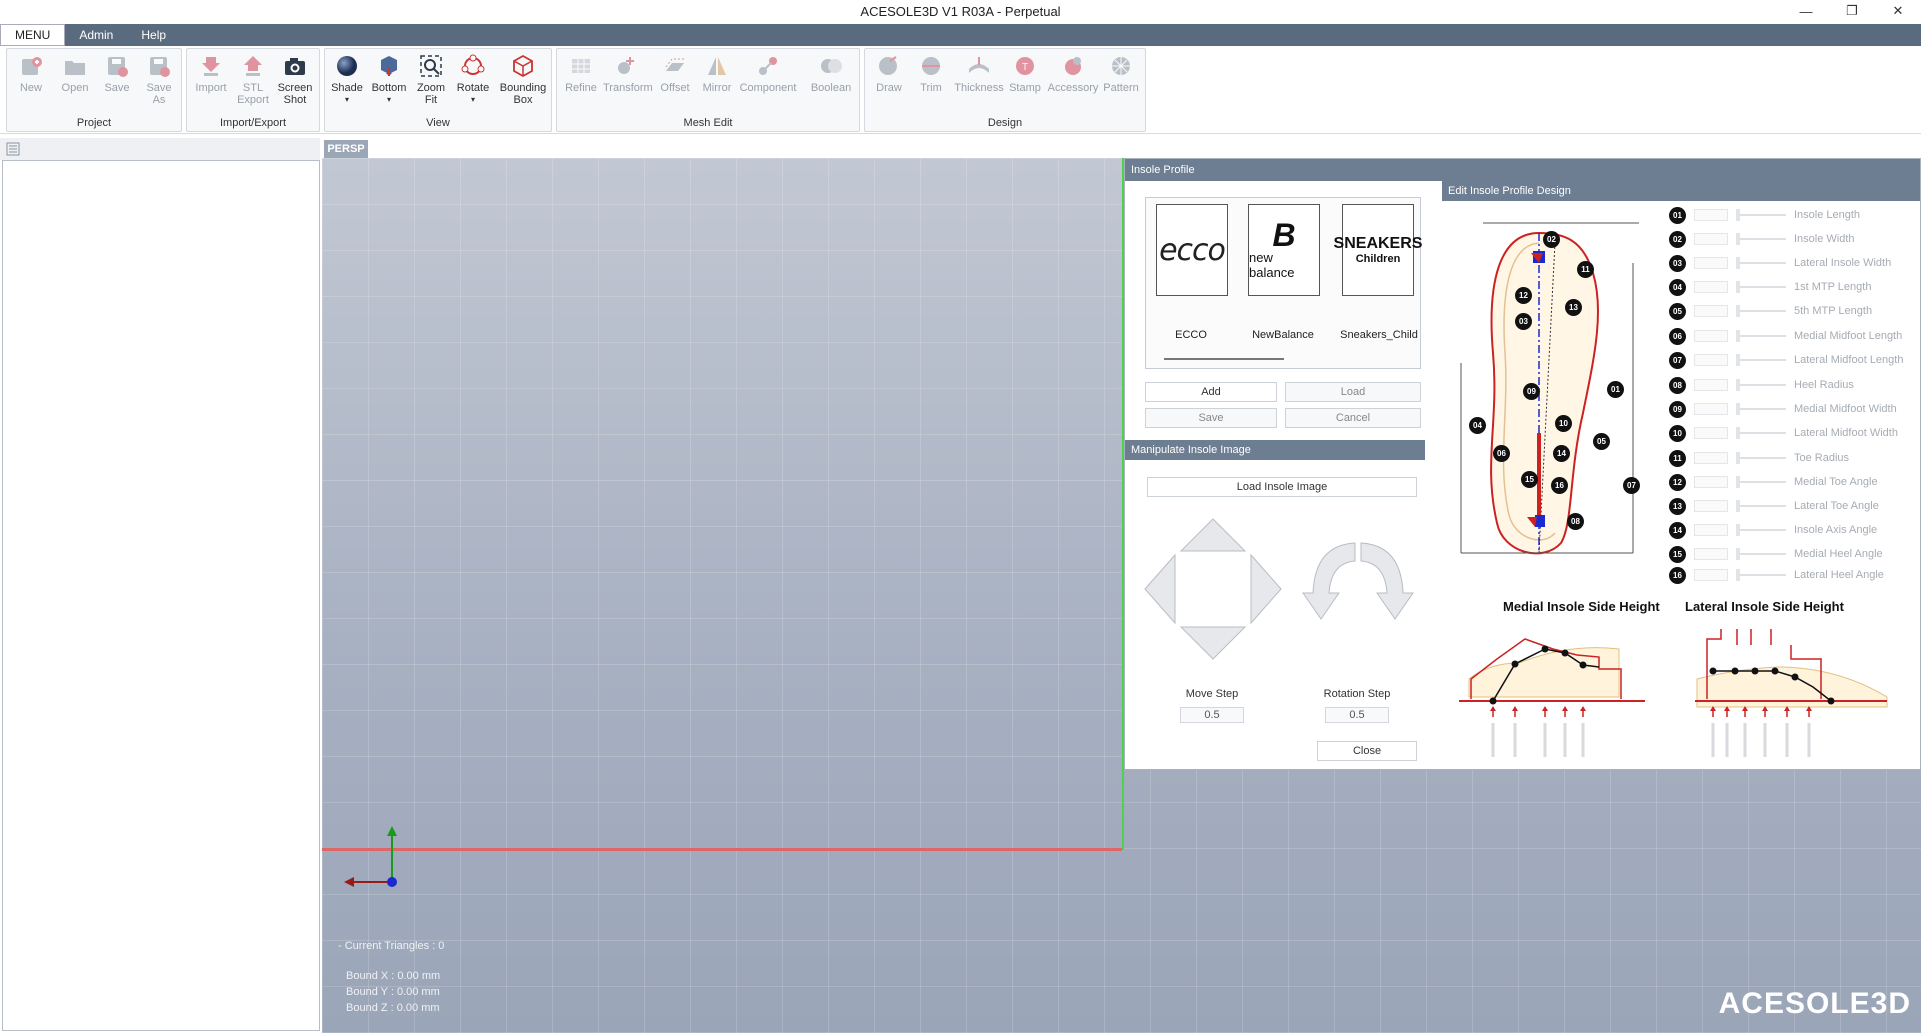 The image size is (1921, 1033). I want to click on bounding-box-button: Bounding Box, so click(523, 79).